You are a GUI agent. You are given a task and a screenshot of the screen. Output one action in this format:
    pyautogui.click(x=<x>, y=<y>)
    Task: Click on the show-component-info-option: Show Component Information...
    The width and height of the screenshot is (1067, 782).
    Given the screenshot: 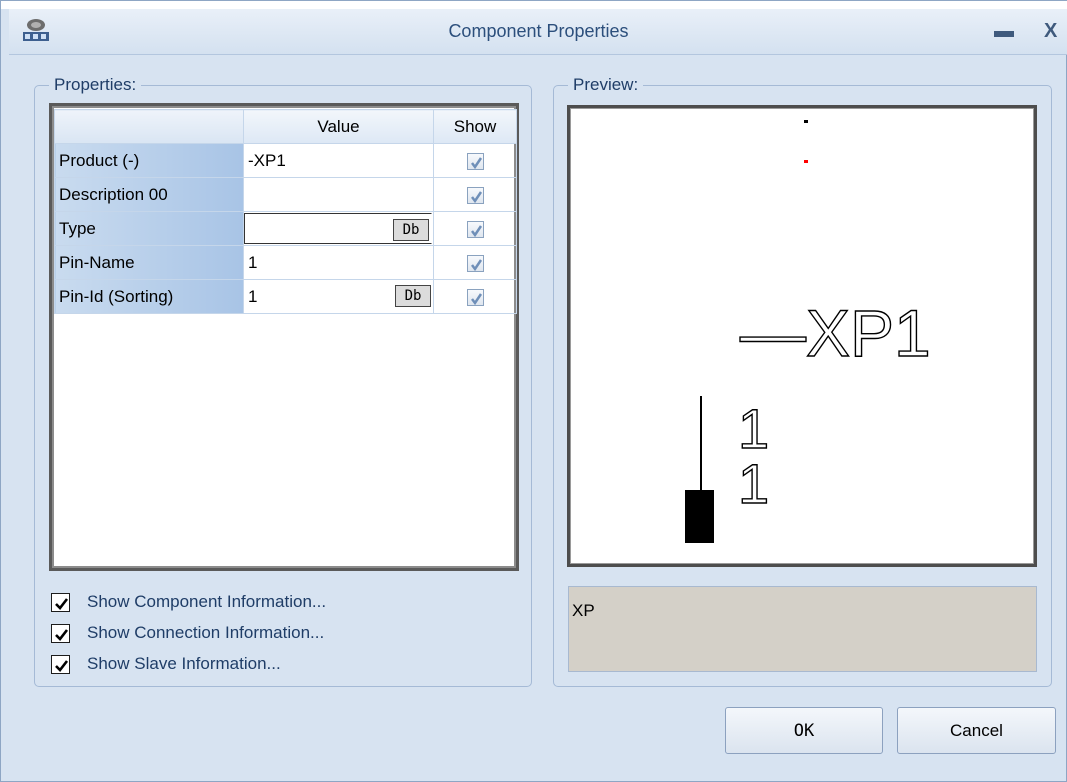 What is the action you would take?
    pyautogui.click(x=188, y=602)
    